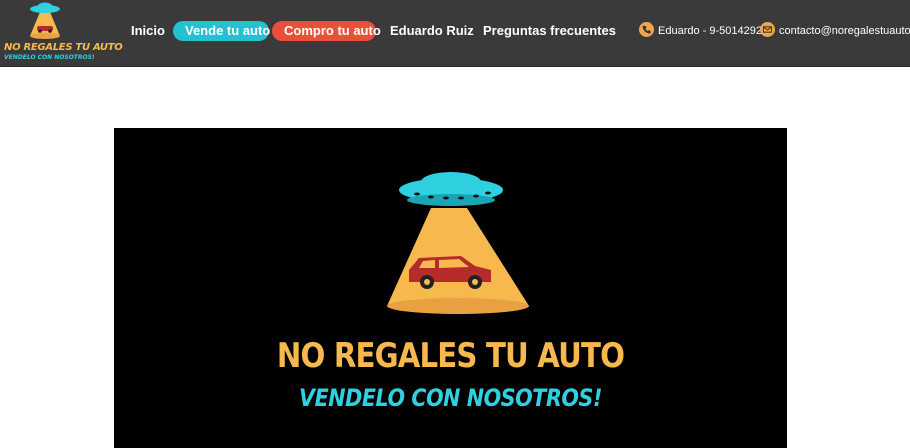 This screenshot has width=910, height=448. Describe the element at coordinates (646, 29) in the screenshot. I see `phone-icon` at that location.